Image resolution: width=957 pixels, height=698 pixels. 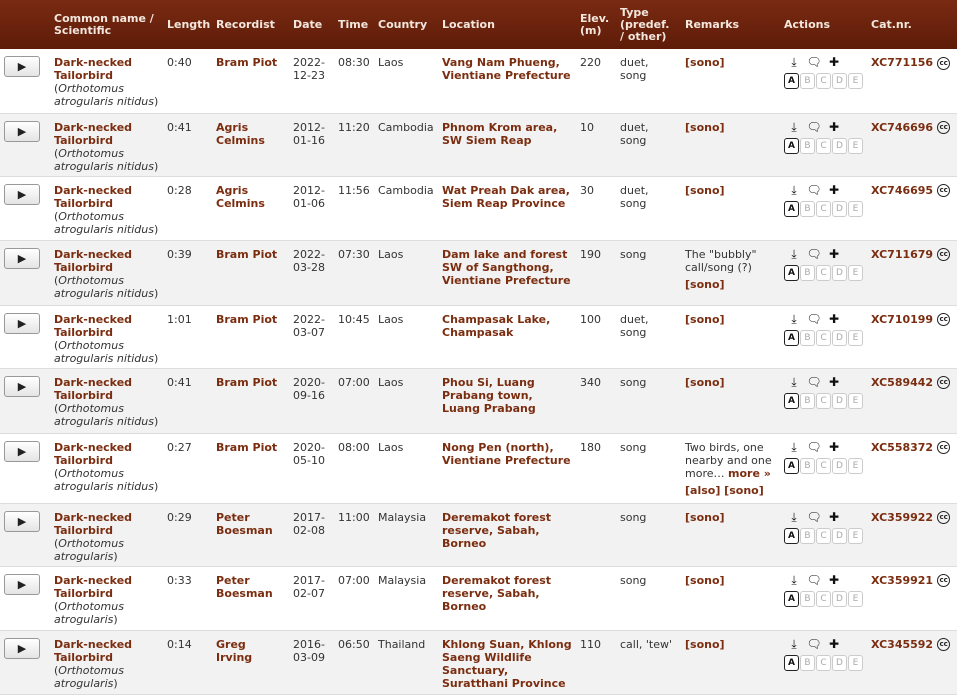 What do you see at coordinates (902, 517) in the screenshot?
I see `catalogue-link: XC359922` at bounding box center [902, 517].